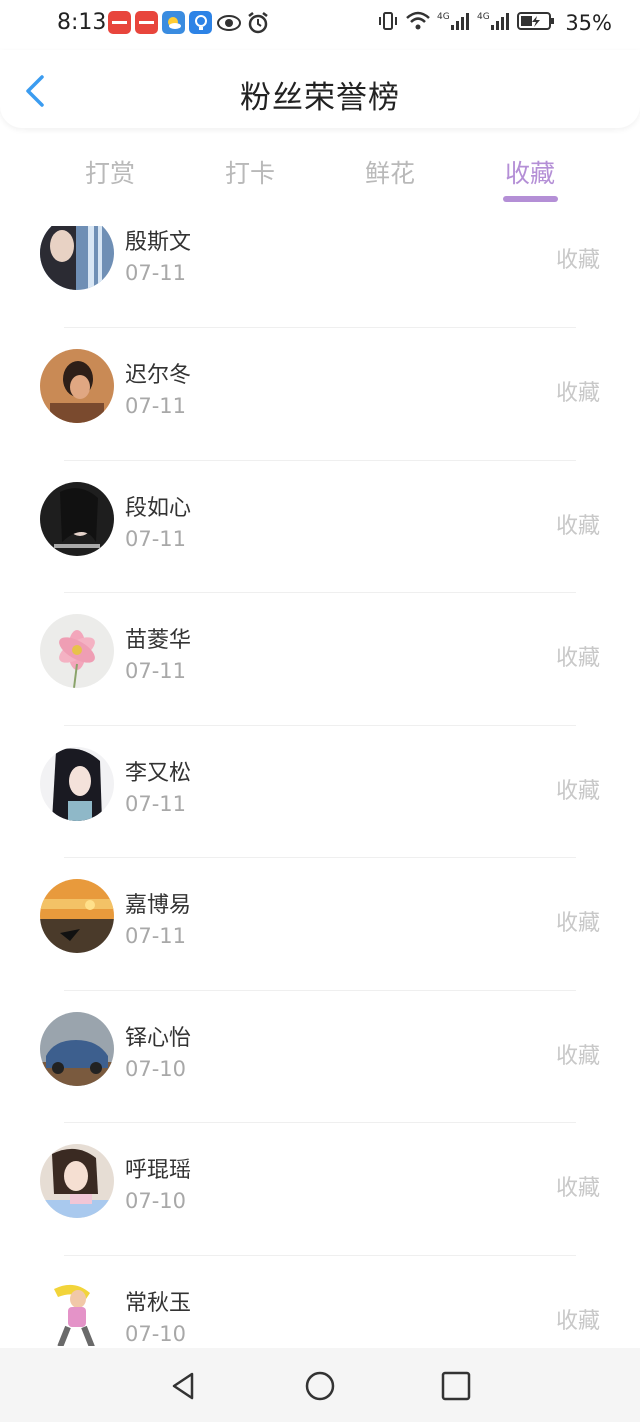 The height and width of the screenshot is (1422, 640). I want to click on tab-favorites: 收藏, so click(530, 172).